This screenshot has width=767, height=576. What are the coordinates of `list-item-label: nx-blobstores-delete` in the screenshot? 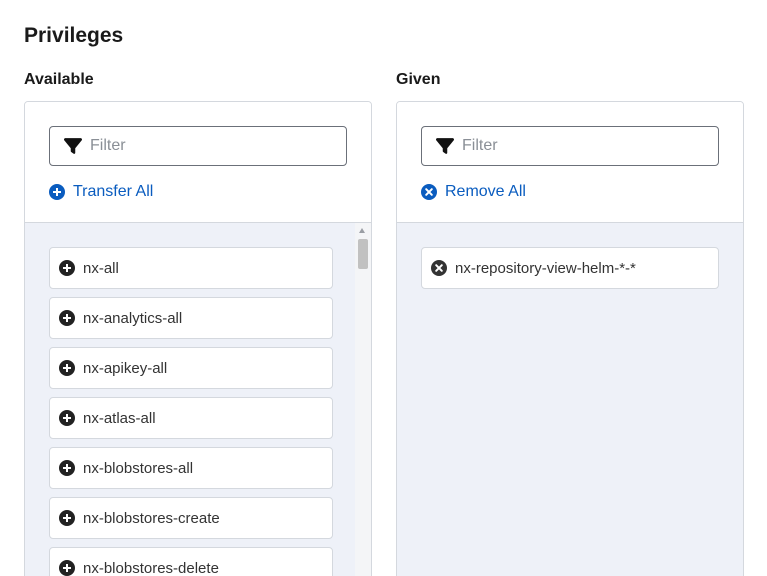 It's located at (151, 567).